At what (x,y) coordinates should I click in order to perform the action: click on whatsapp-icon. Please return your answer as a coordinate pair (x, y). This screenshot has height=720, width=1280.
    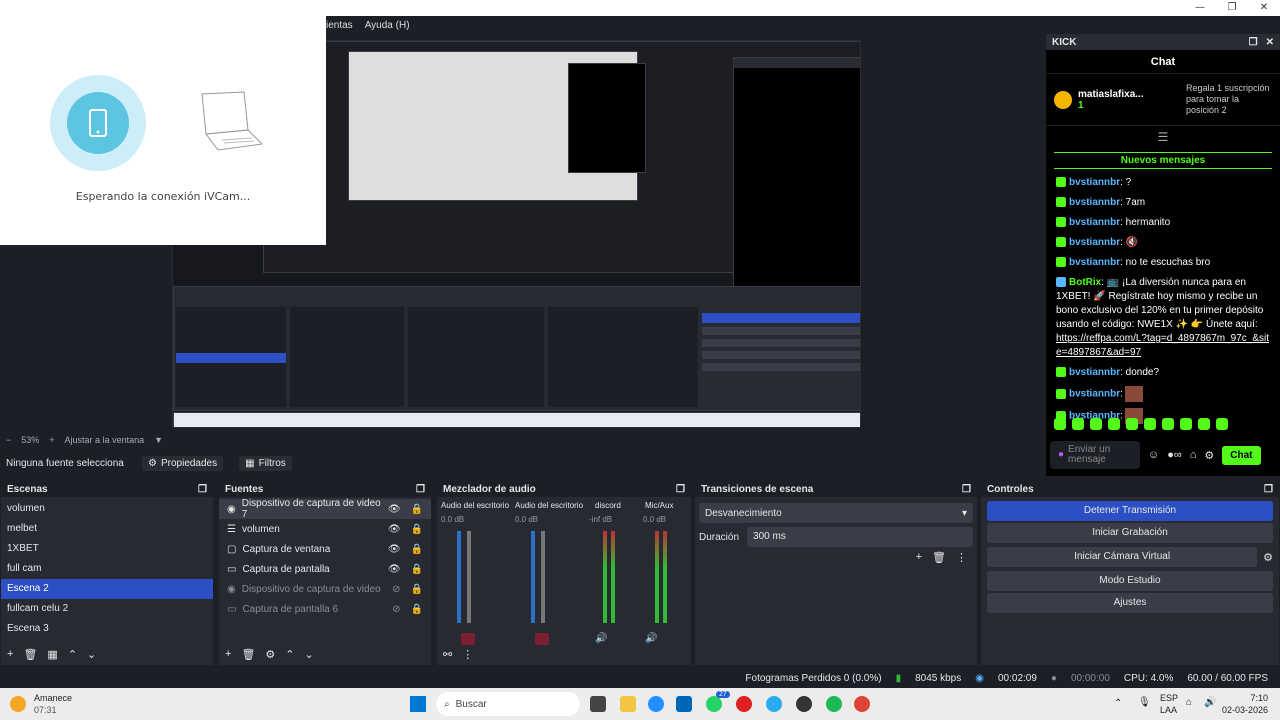
    Looking at the image, I should click on (714, 704).